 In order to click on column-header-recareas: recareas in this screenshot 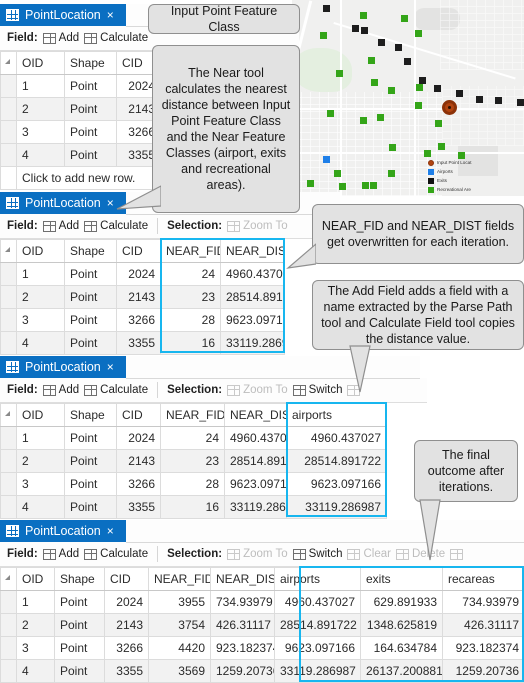, I will do `click(483, 579)`.